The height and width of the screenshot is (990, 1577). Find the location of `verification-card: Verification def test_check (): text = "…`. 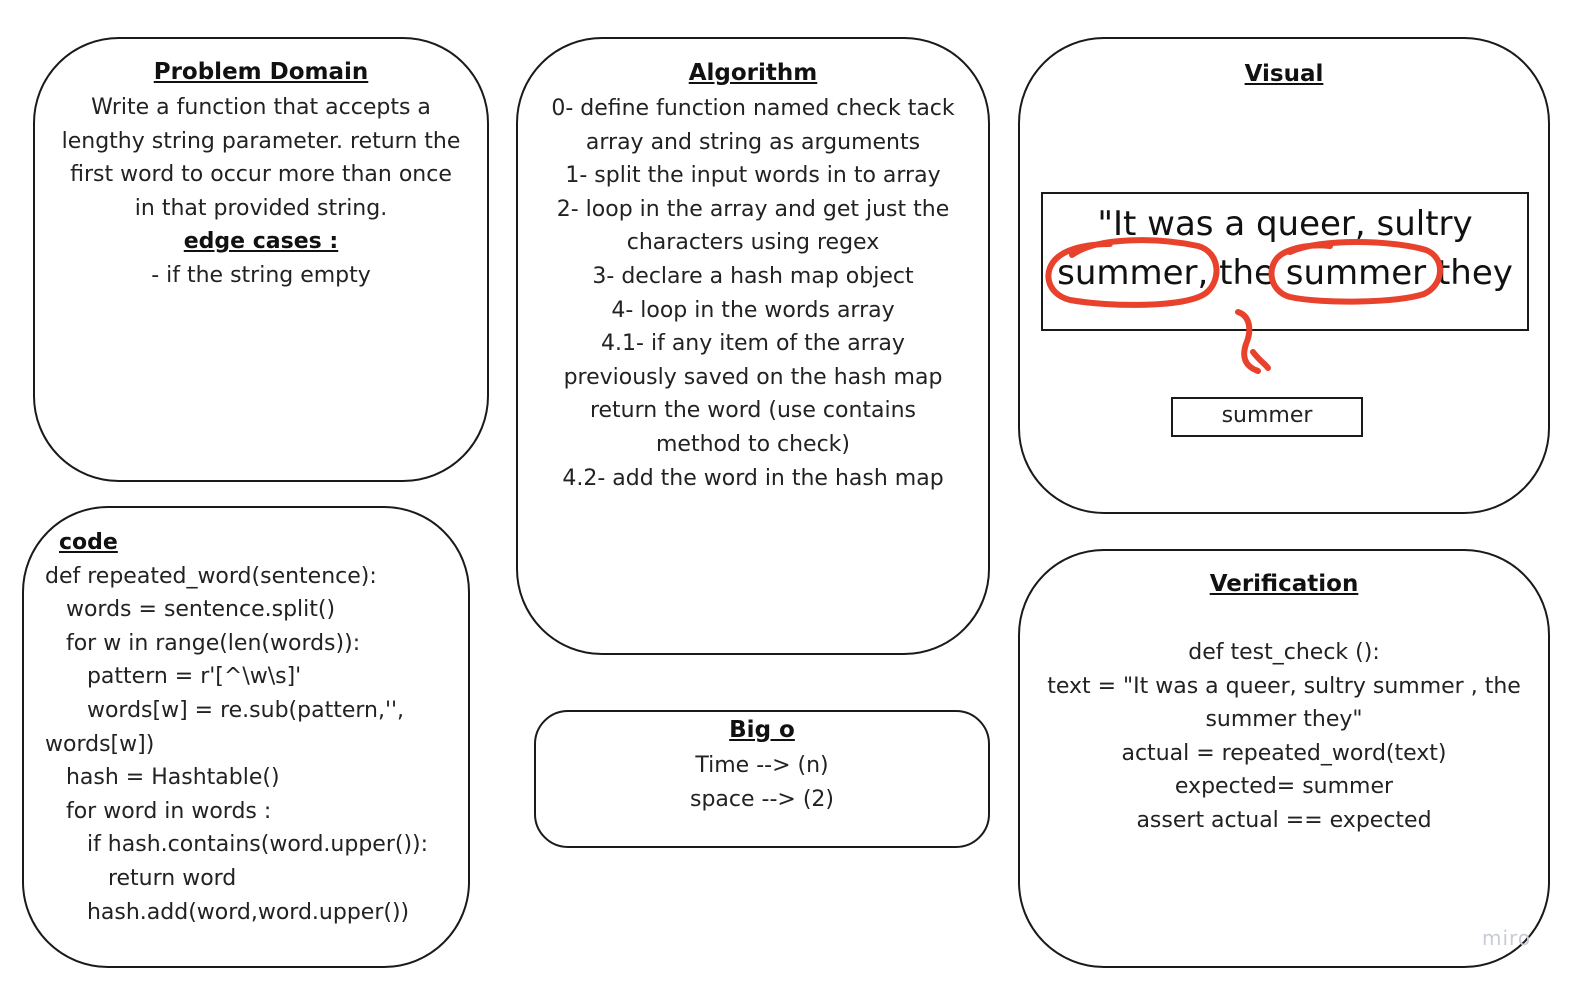

verification-card: Verification def test_check (): text = "… is located at coordinates (1284, 758).